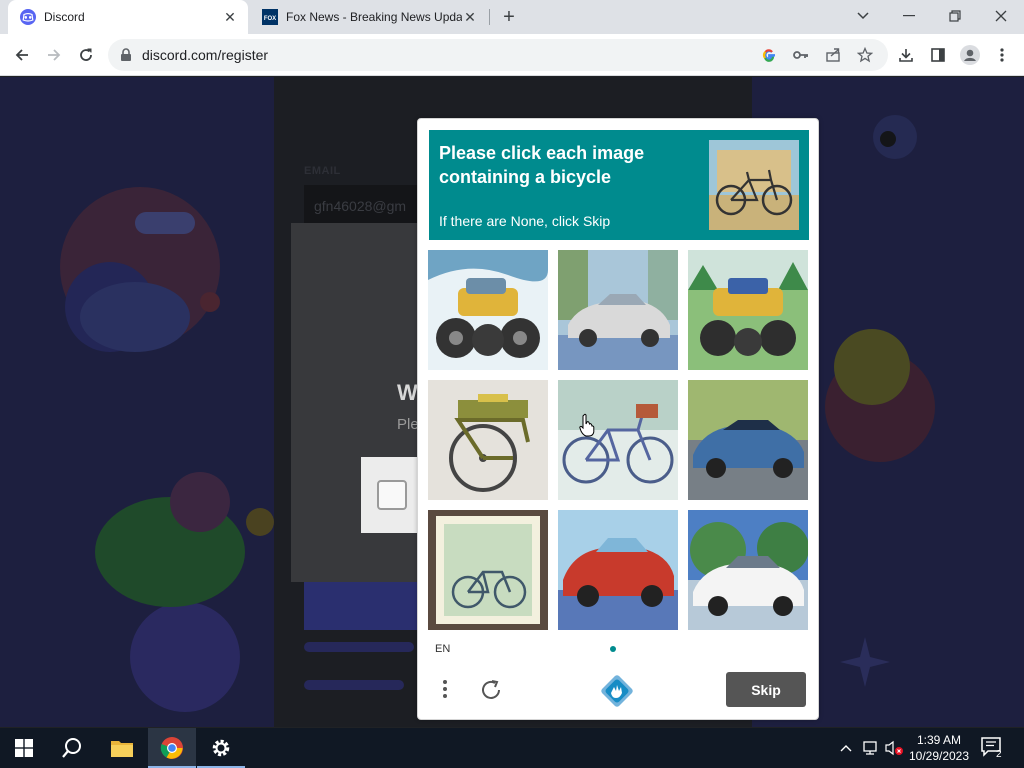 This screenshot has height=768, width=1024. I want to click on skip-button: Skip, so click(766, 689).